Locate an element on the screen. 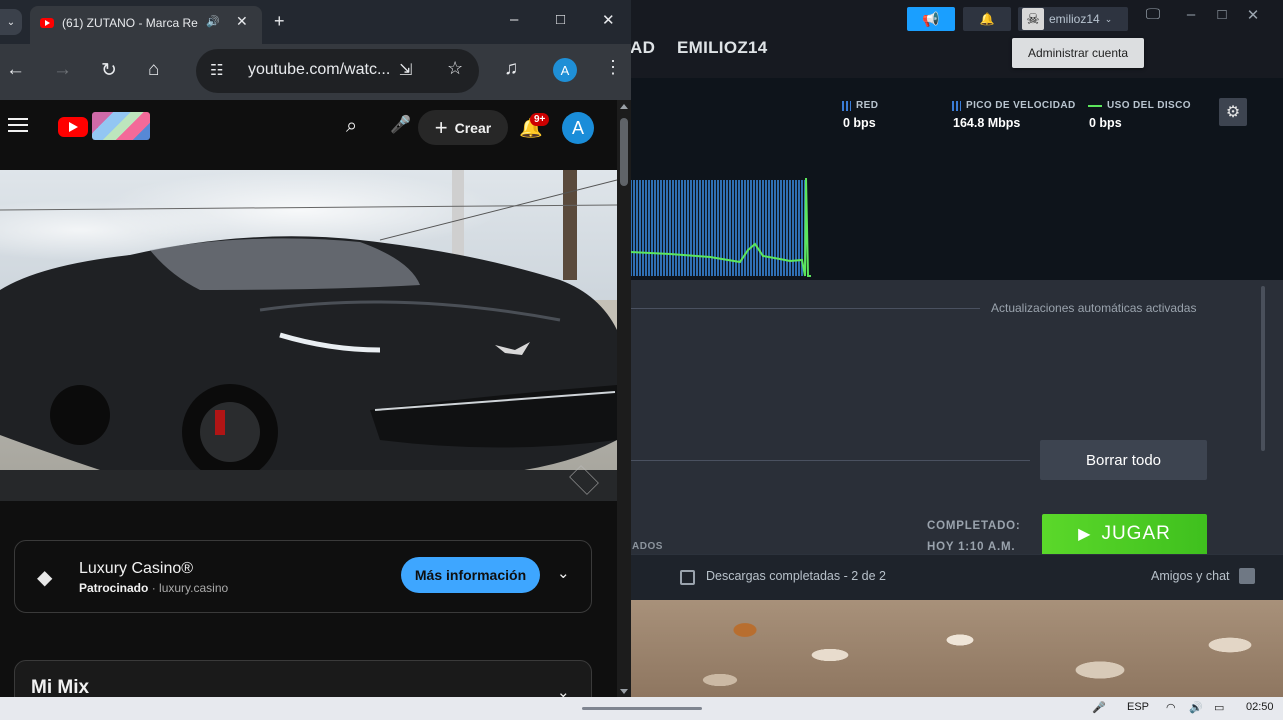 This screenshot has width=1283, height=720. audio-playing-icon: 🔊 is located at coordinates (213, 21).